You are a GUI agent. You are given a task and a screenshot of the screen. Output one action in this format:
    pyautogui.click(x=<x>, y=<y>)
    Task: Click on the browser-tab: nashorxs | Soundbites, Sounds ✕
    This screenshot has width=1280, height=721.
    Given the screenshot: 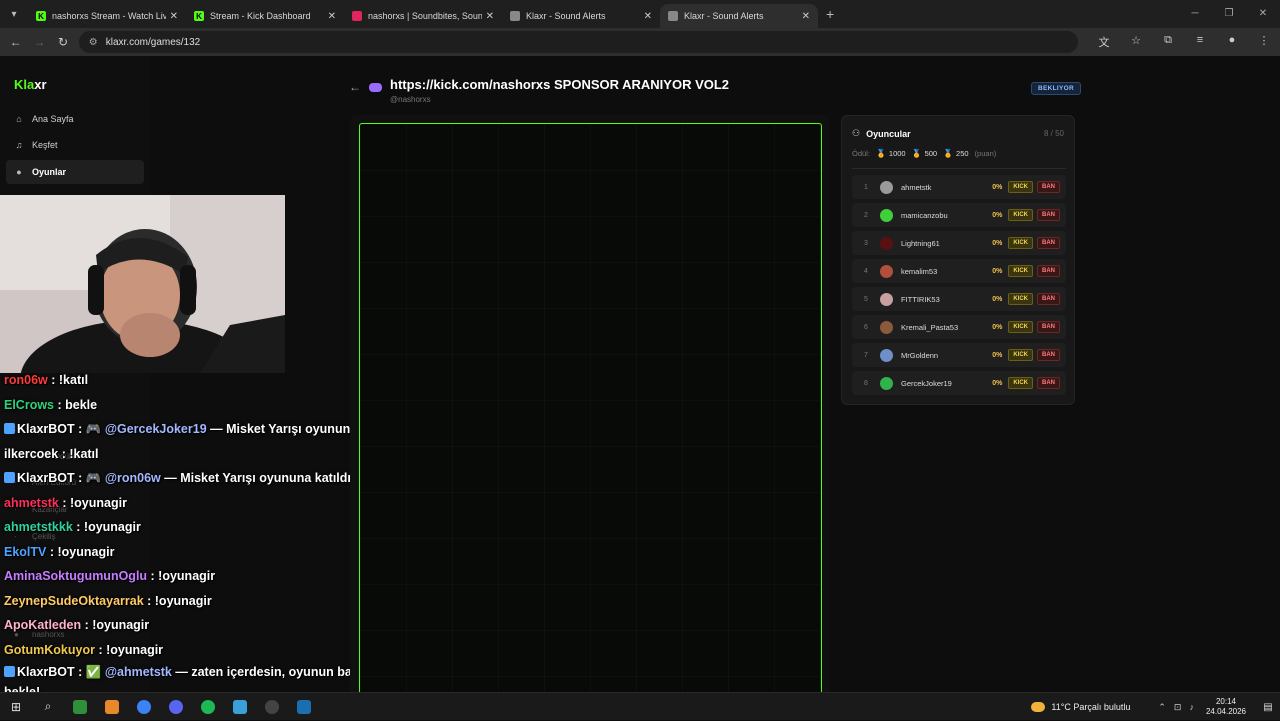 What is the action you would take?
    pyautogui.click(x=423, y=16)
    